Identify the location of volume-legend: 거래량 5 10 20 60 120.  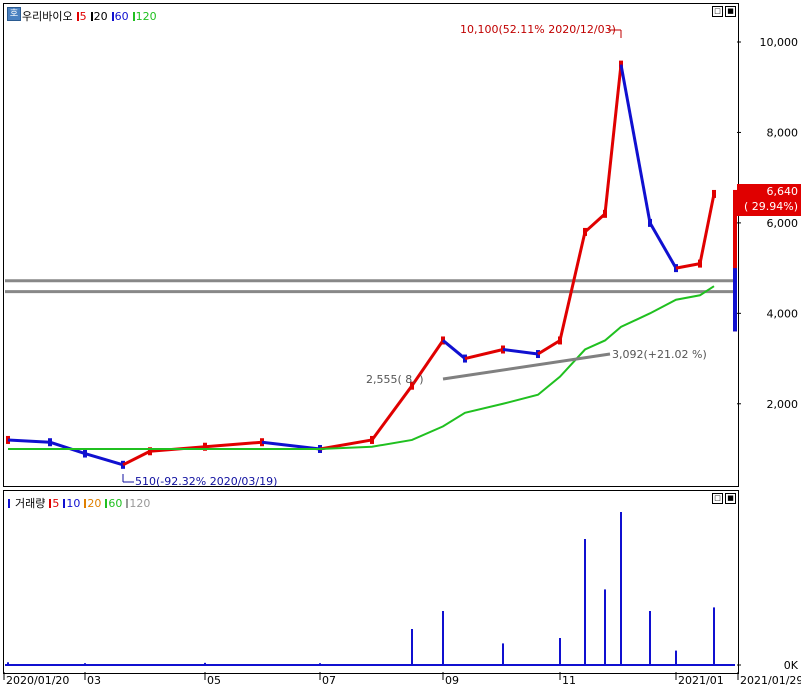
(79, 503).